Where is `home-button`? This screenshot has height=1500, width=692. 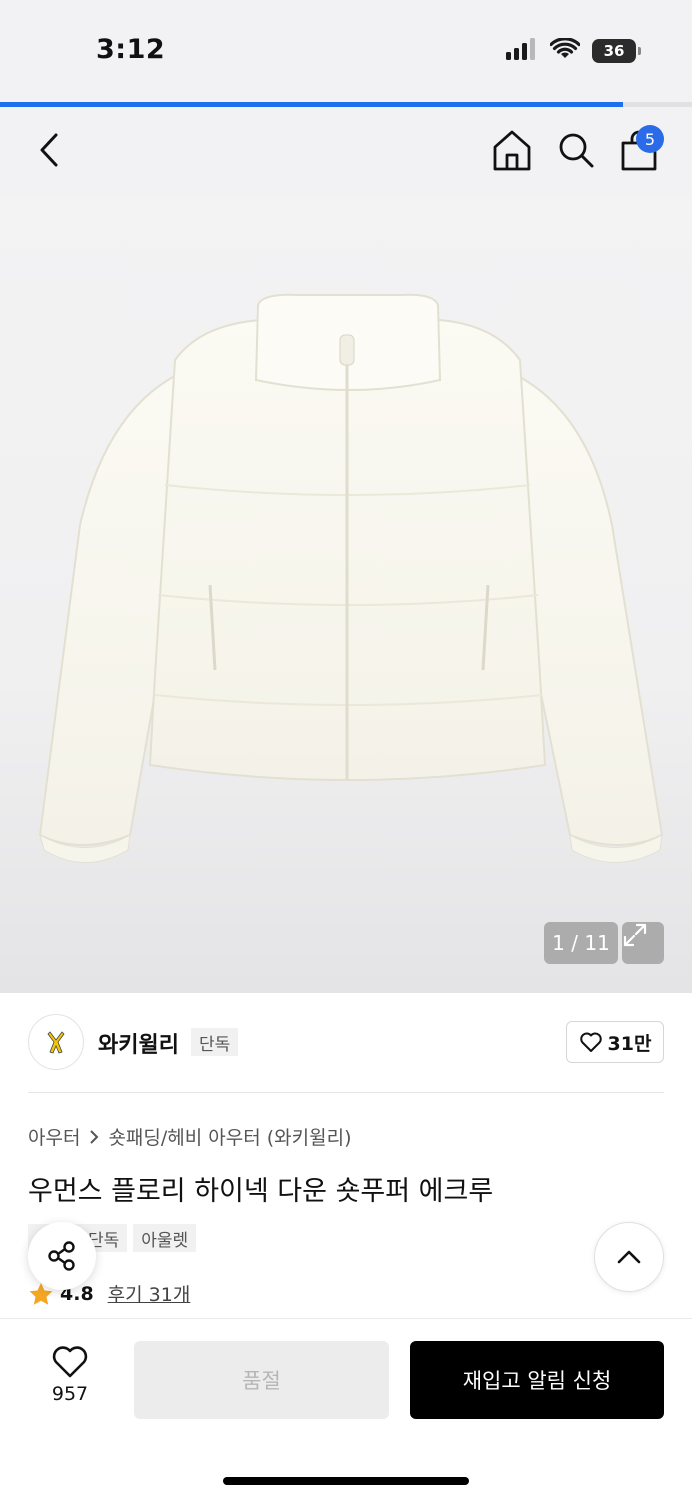
home-button is located at coordinates (512, 150).